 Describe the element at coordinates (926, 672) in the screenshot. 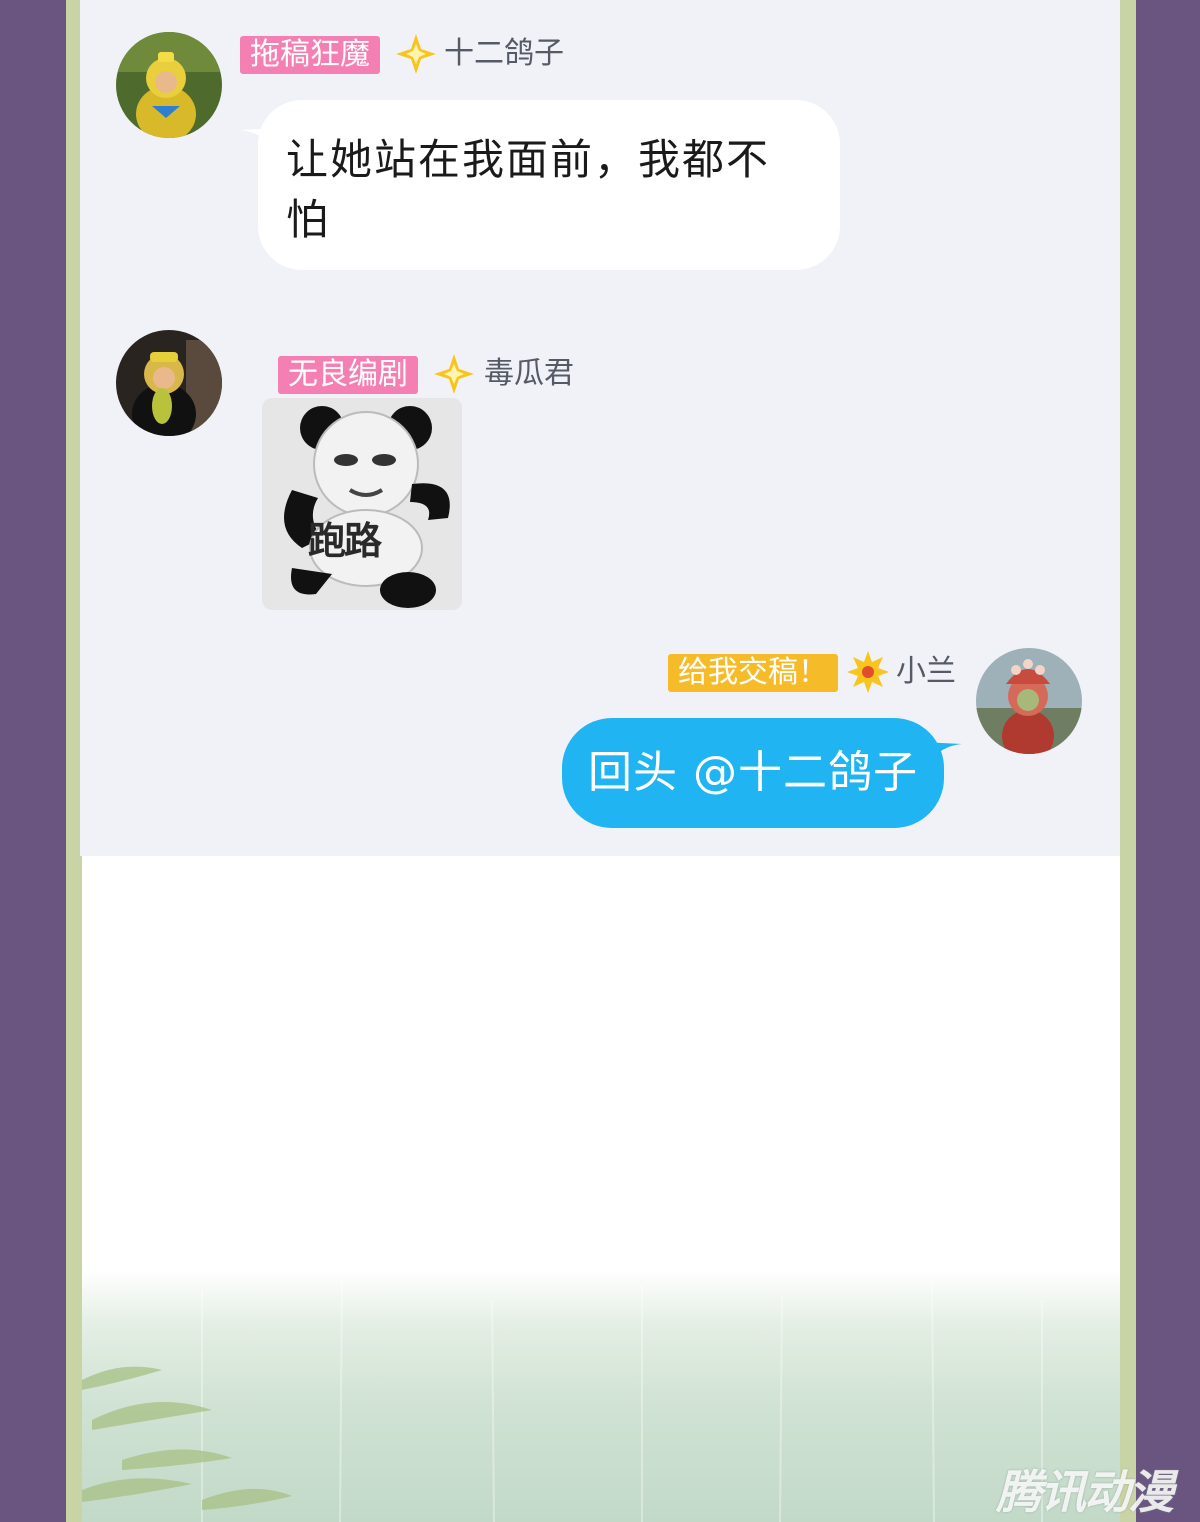

I see `username-user3: 小兰` at that location.